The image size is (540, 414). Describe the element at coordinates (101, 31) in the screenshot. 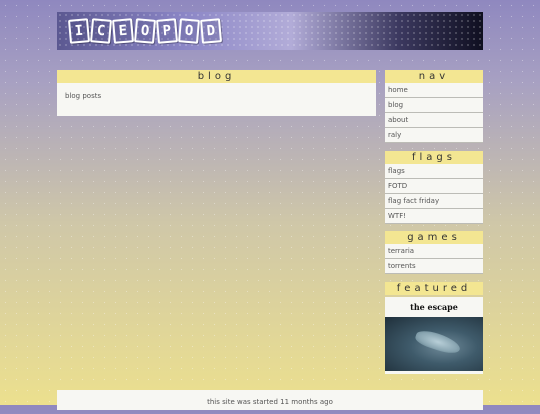

I see `logo-letter: C` at that location.